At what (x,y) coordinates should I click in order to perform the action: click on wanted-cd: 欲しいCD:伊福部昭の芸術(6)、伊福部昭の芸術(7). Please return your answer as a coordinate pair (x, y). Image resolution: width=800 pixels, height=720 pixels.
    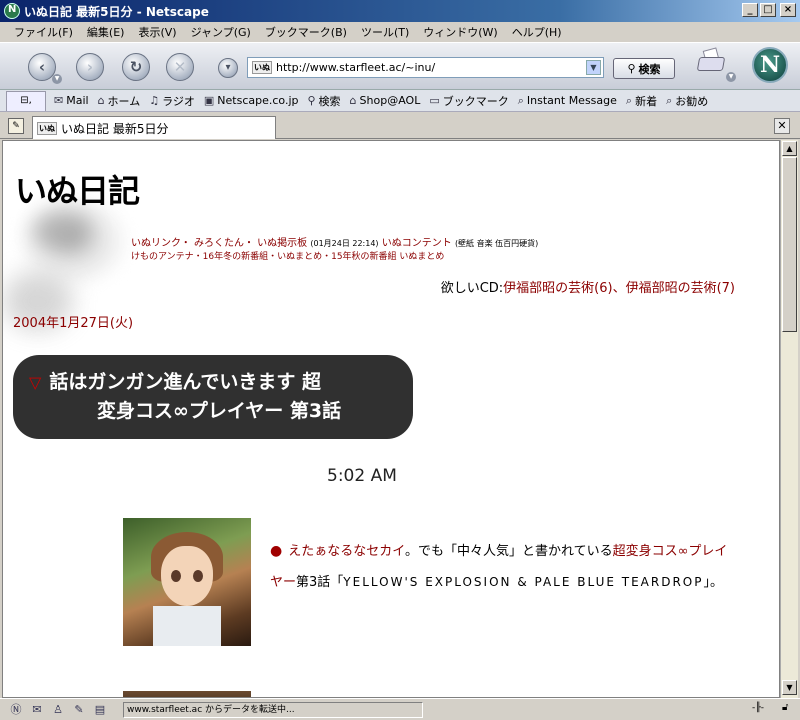
    Looking at the image, I should click on (588, 286).